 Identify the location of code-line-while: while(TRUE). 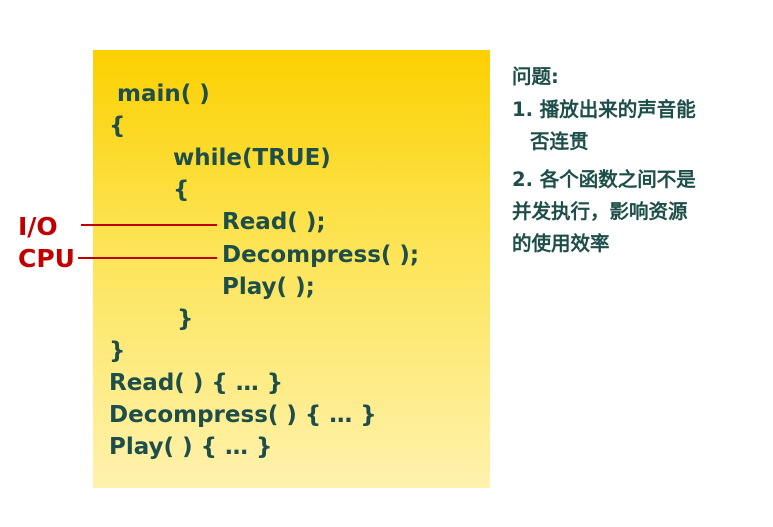
(252, 158).